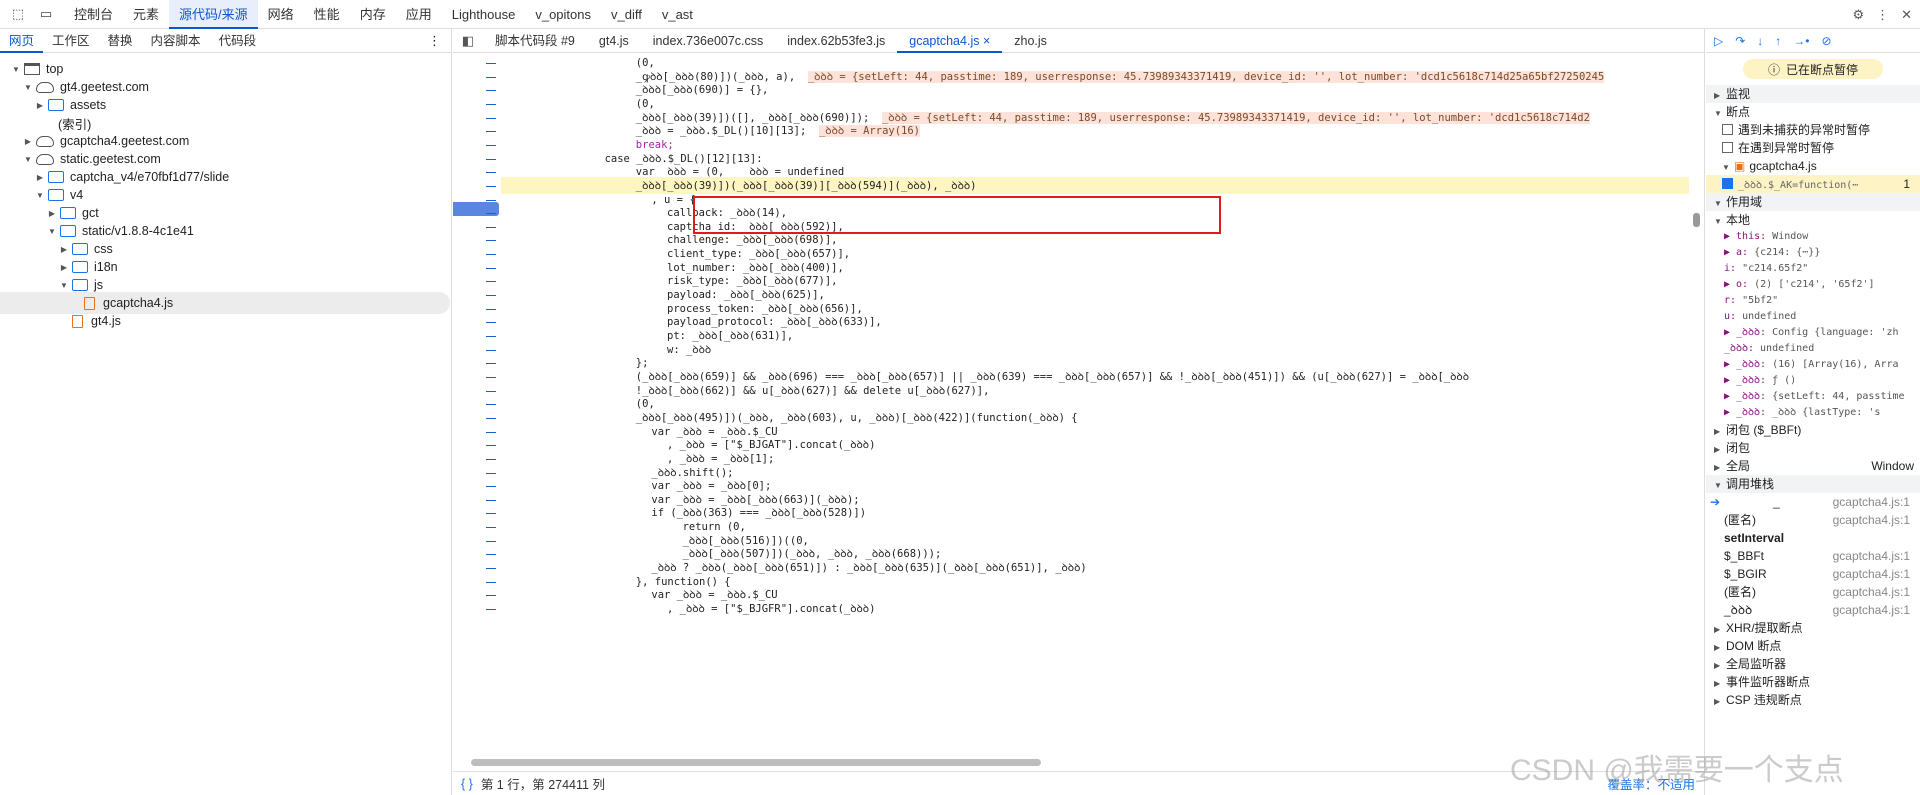 The image size is (1920, 795). Describe the element at coordinates (22, 41) in the screenshot. I see `navigator-tab: 网页` at that location.